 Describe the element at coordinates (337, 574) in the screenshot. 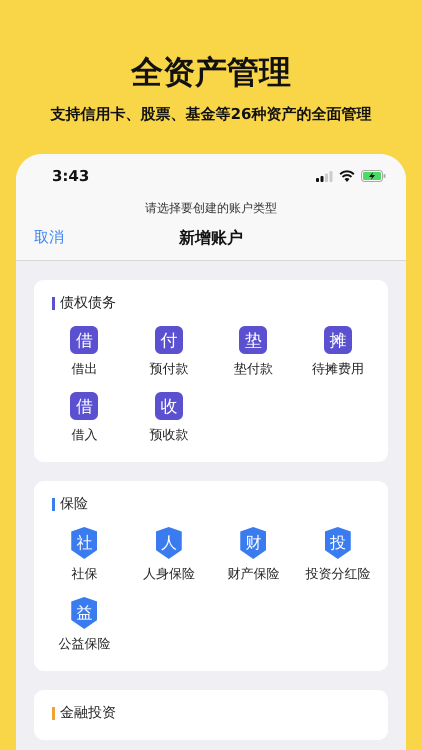

I see `account-type-label: 投资分红险` at that location.